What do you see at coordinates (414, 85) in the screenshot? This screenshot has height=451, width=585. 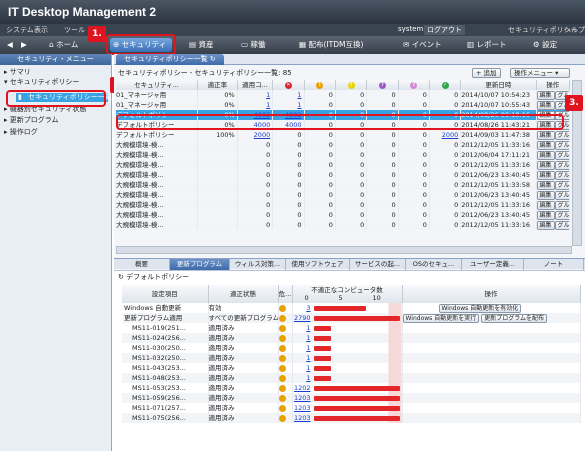 I see `policy-col-7: ?` at bounding box center [414, 85].